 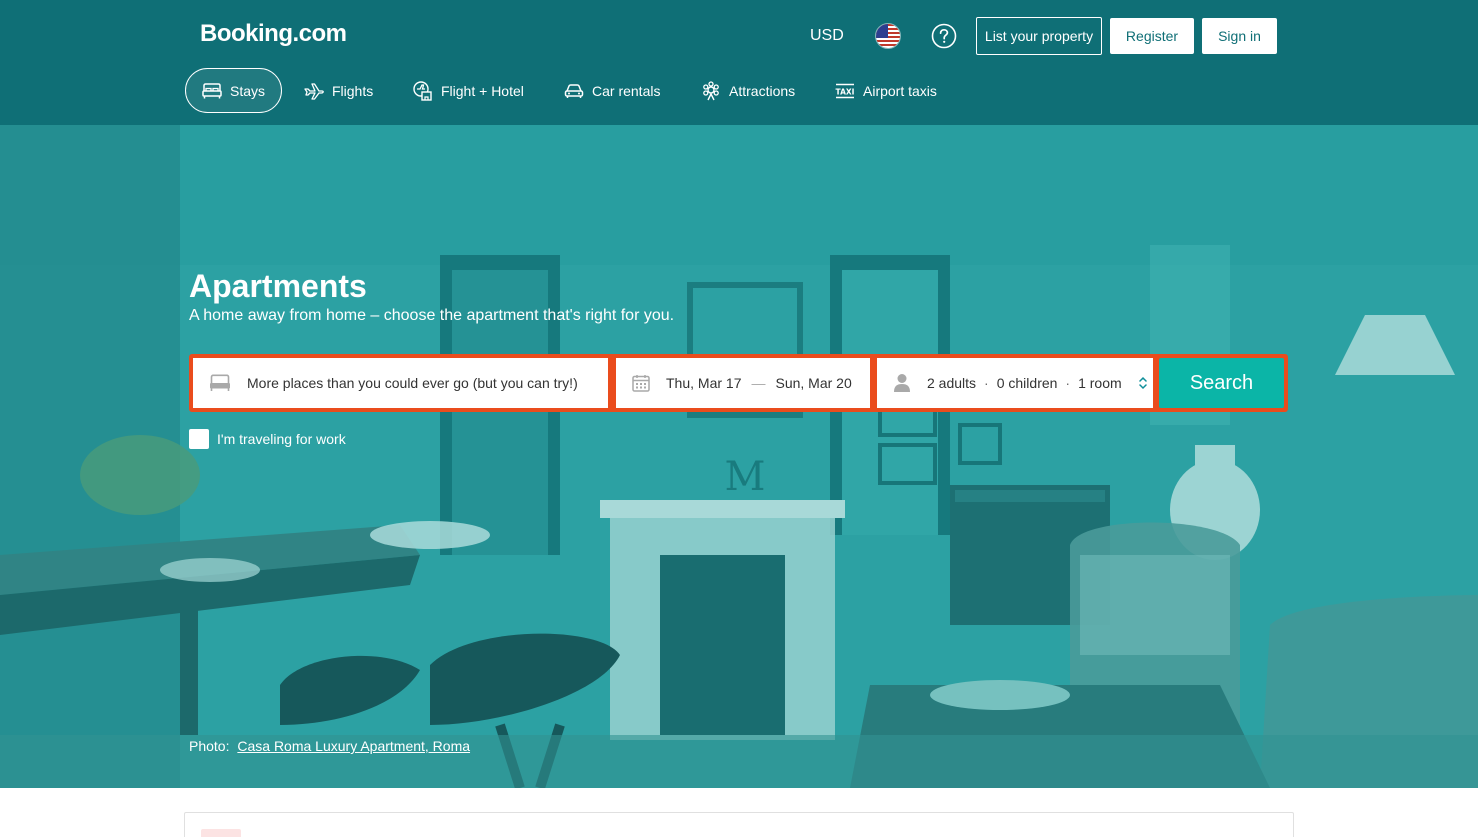 I want to click on search-button: Search, so click(x=1221, y=383).